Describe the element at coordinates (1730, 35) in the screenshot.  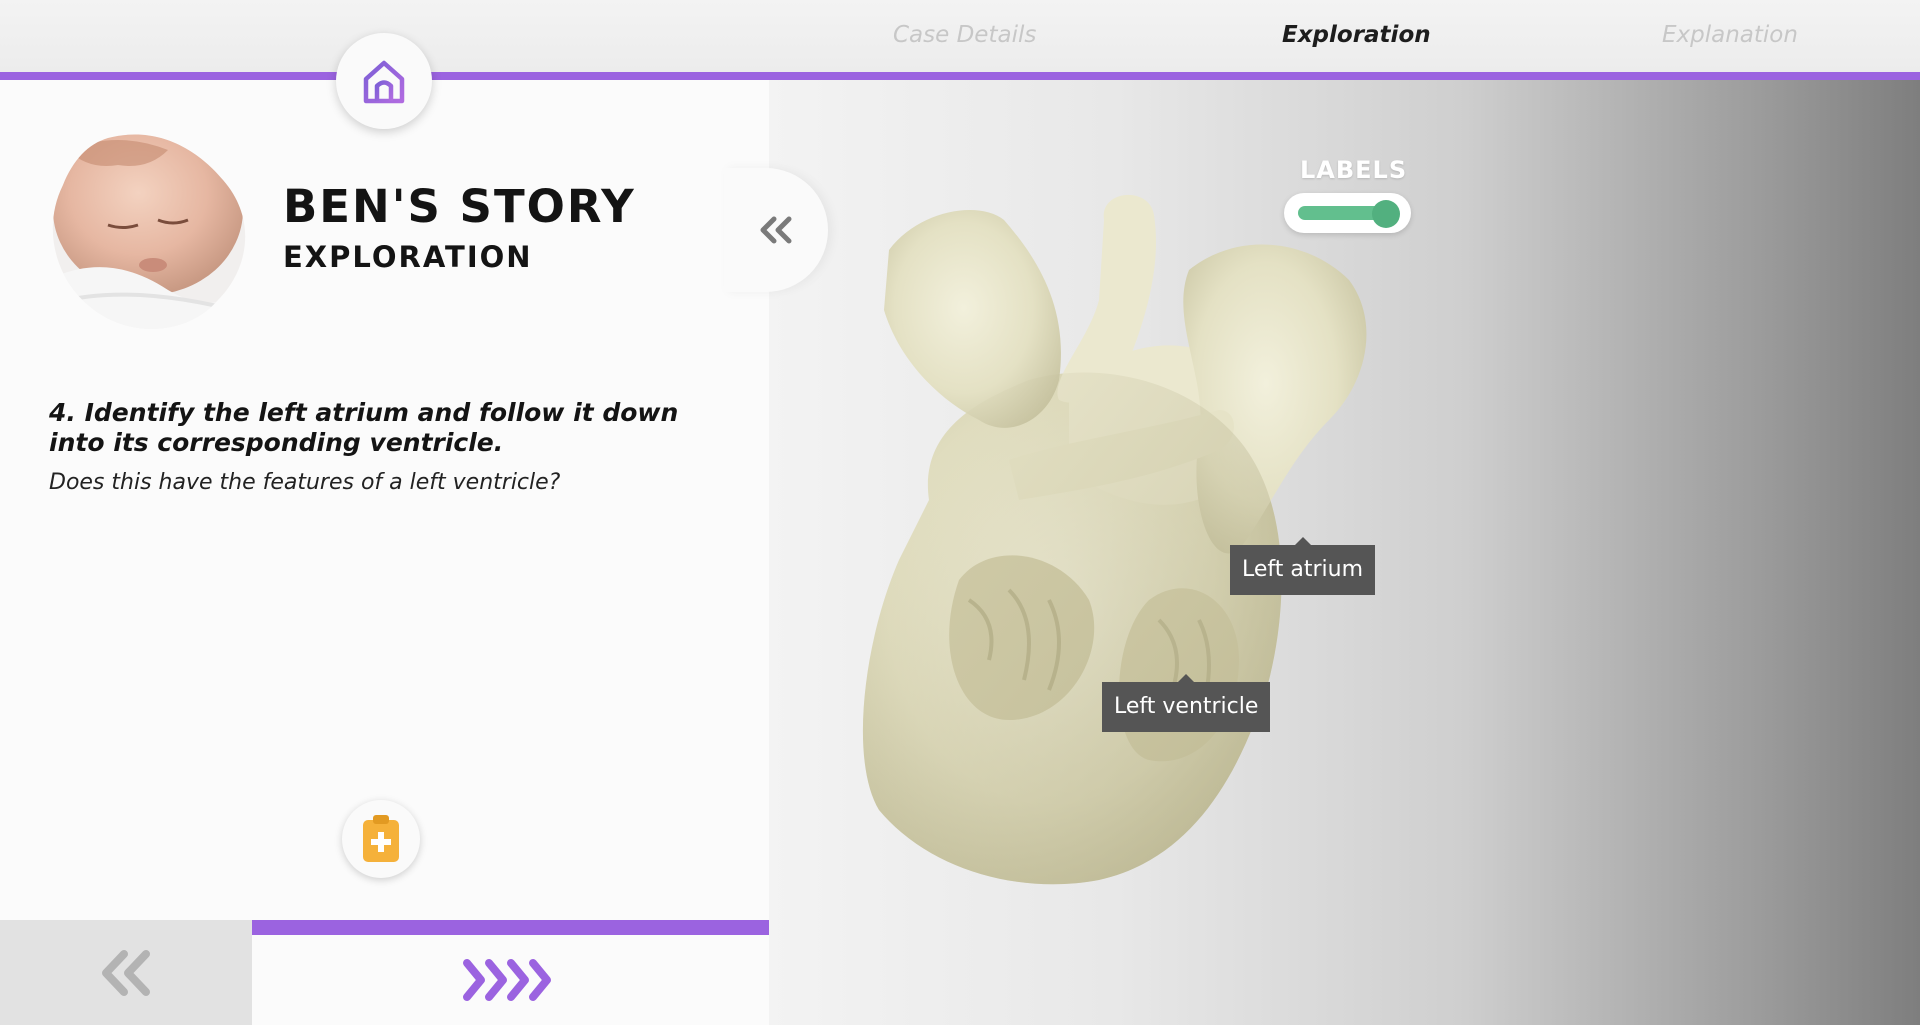
I see `tab-explanation: Explanation` at that location.